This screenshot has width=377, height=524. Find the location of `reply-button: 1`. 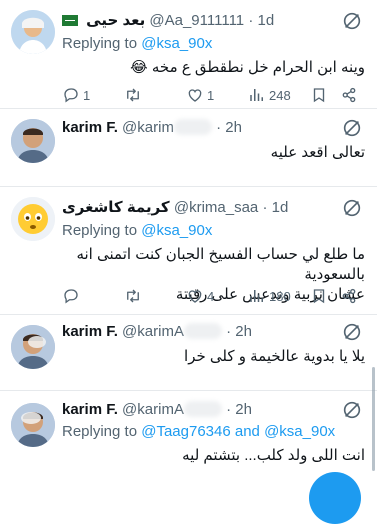

reply-button: 1 is located at coordinates (76, 95).